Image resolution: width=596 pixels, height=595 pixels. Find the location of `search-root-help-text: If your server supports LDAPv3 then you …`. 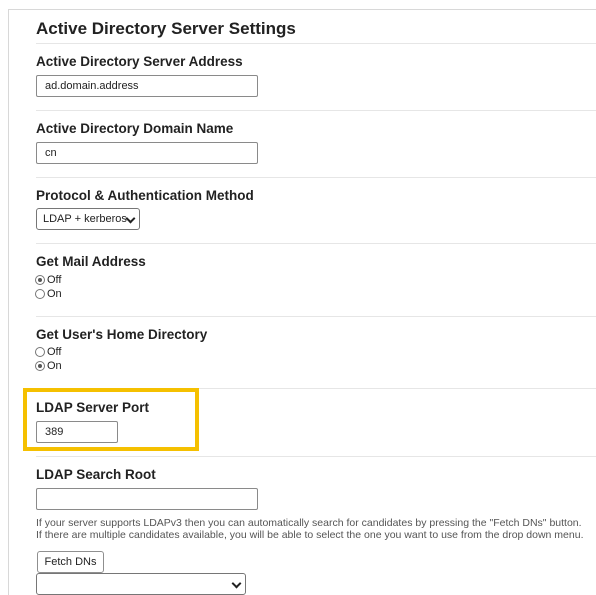

search-root-help-text: If your server supports LDAPv3 then you … is located at coordinates (310, 529).